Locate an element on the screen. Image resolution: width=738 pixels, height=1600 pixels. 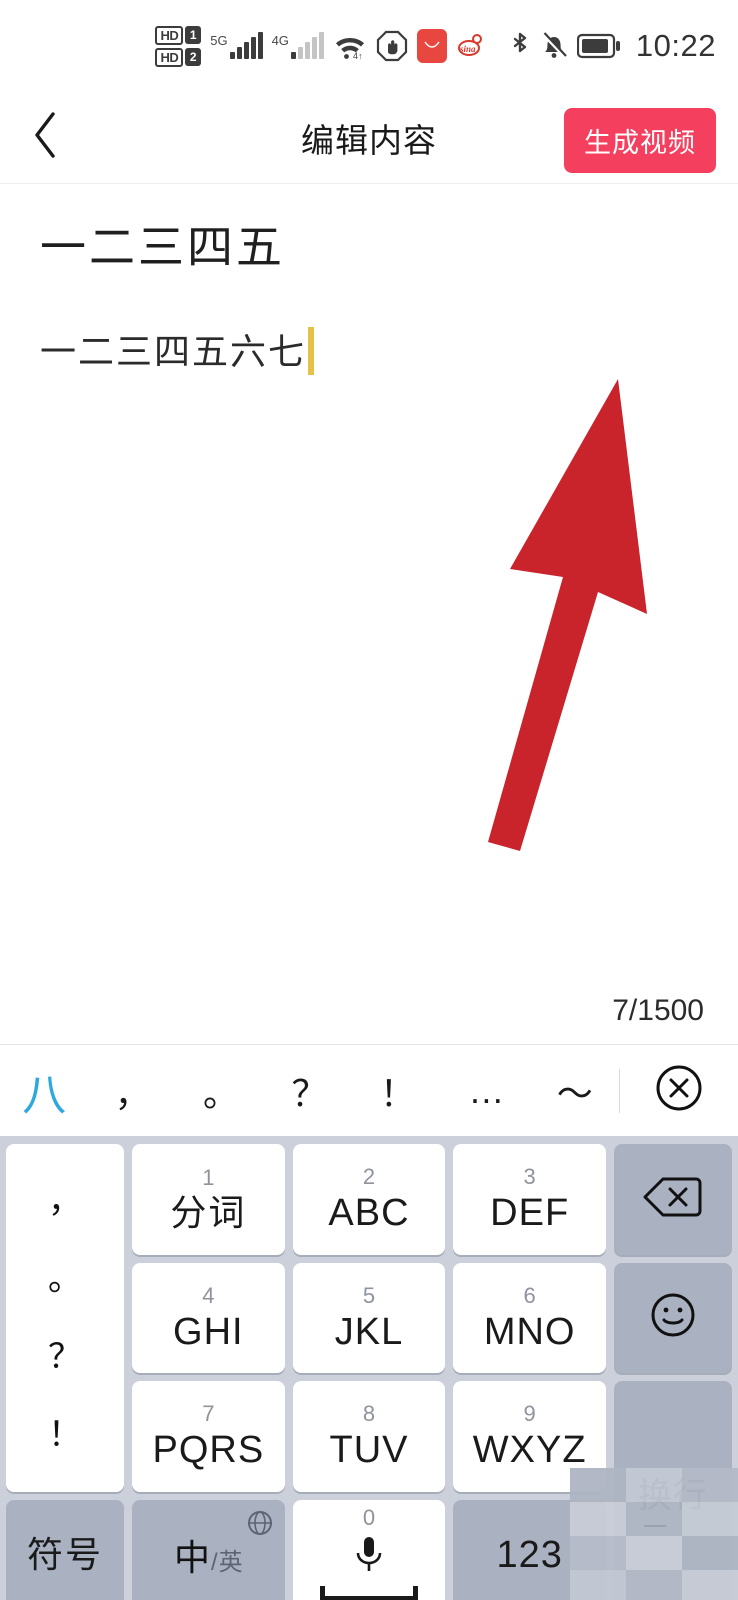
emoji-smiley-icon is located at coordinates (673, 1317).